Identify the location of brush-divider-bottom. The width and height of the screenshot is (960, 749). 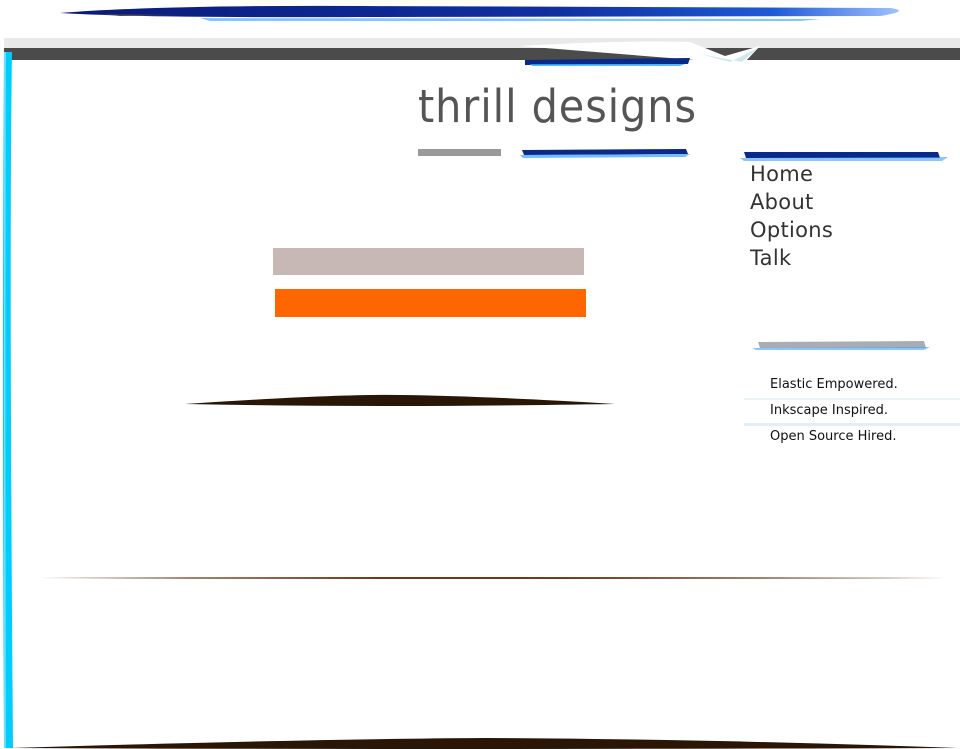
(484, 743).